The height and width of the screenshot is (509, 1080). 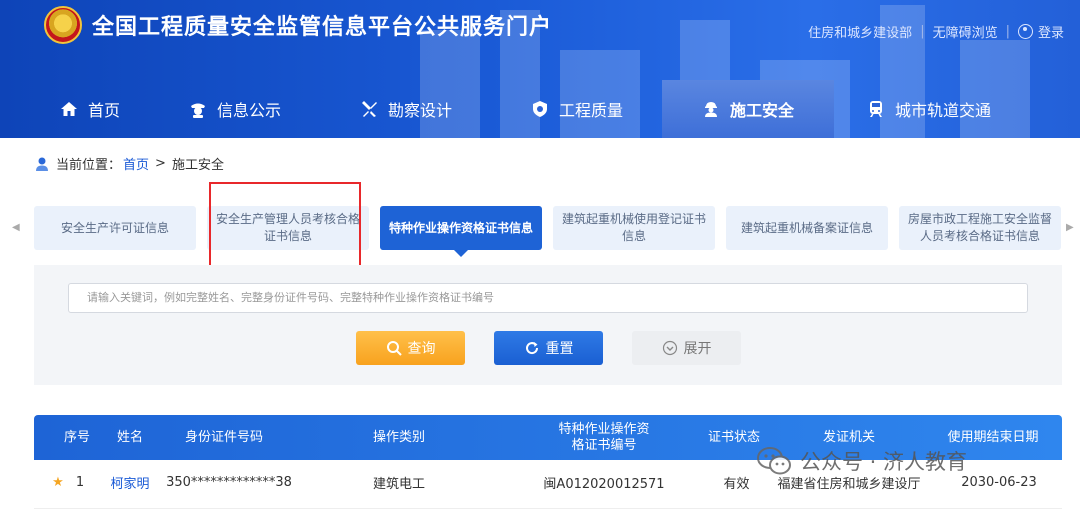 I want to click on main-nav: 首页 信息公示 勘察设计 工程质量 施工安全 城市轨道交通, so click(x=540, y=109).